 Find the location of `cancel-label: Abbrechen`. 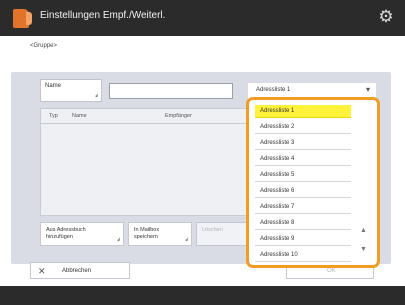

cancel-label: Abbrechen is located at coordinates (77, 271).